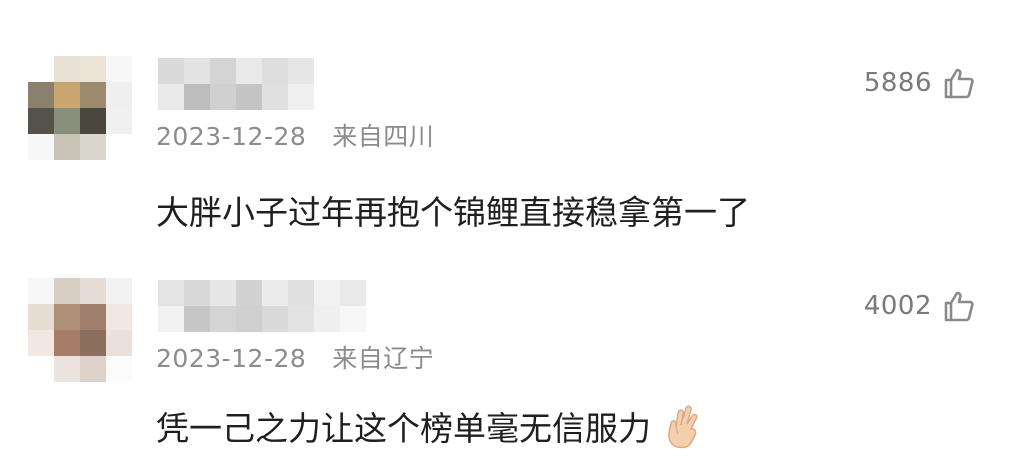 Image resolution: width=1024 pixels, height=470 pixels. I want to click on like-button: 4002, so click(920, 306).